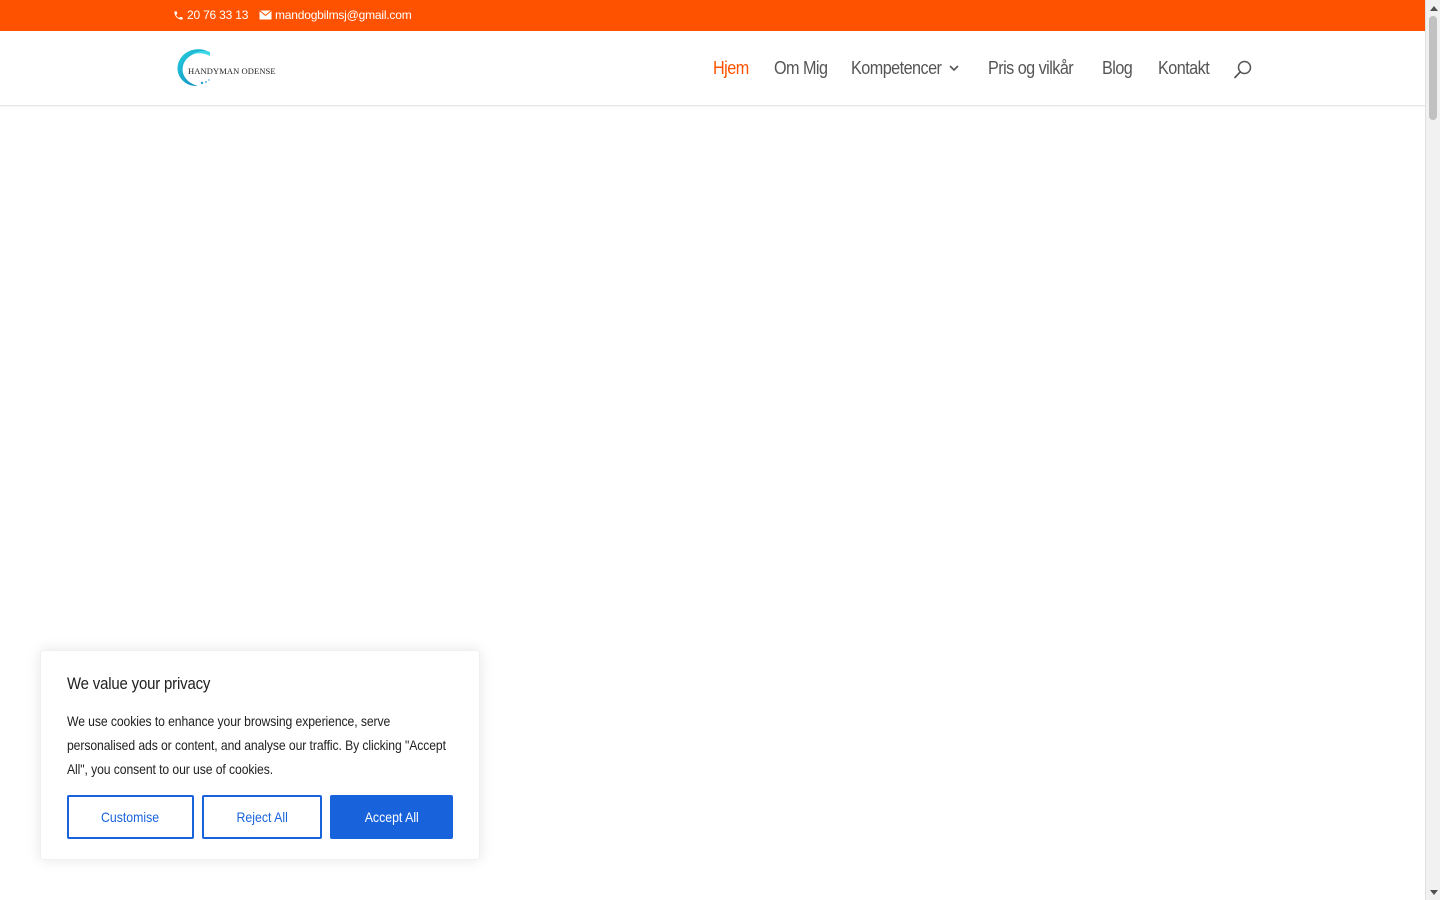 The height and width of the screenshot is (900, 1440). What do you see at coordinates (954, 68) in the screenshot?
I see `chevron-down-icon` at bounding box center [954, 68].